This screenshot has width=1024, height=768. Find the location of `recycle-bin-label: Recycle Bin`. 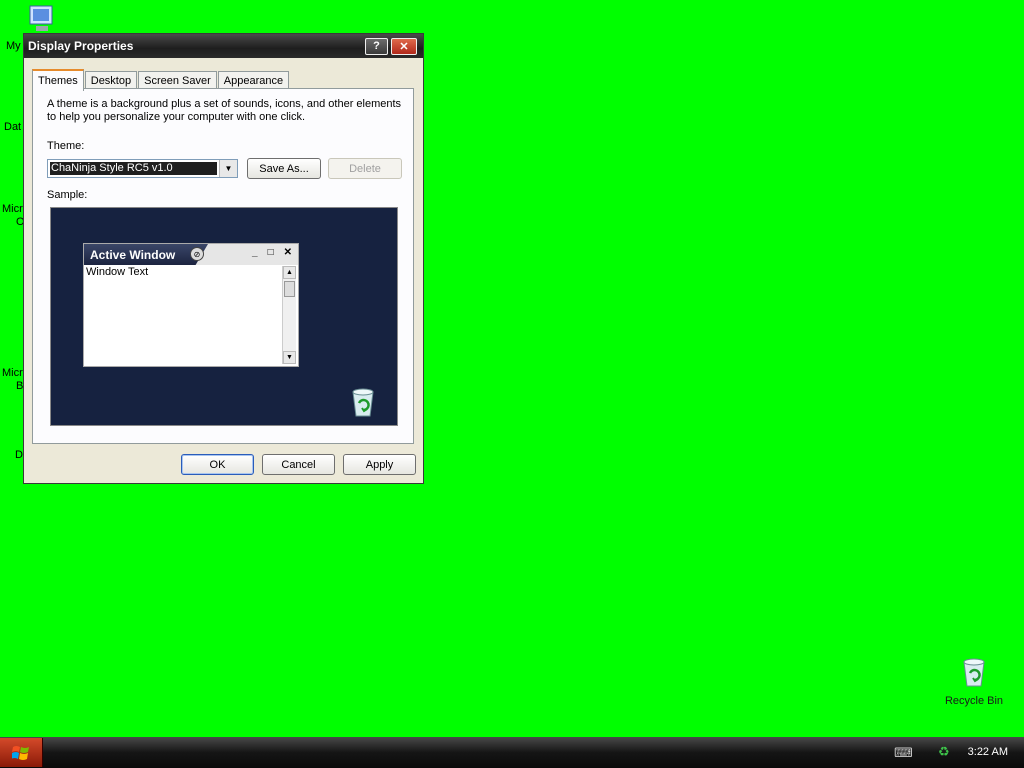

recycle-bin-label: Recycle Bin is located at coordinates (974, 701).